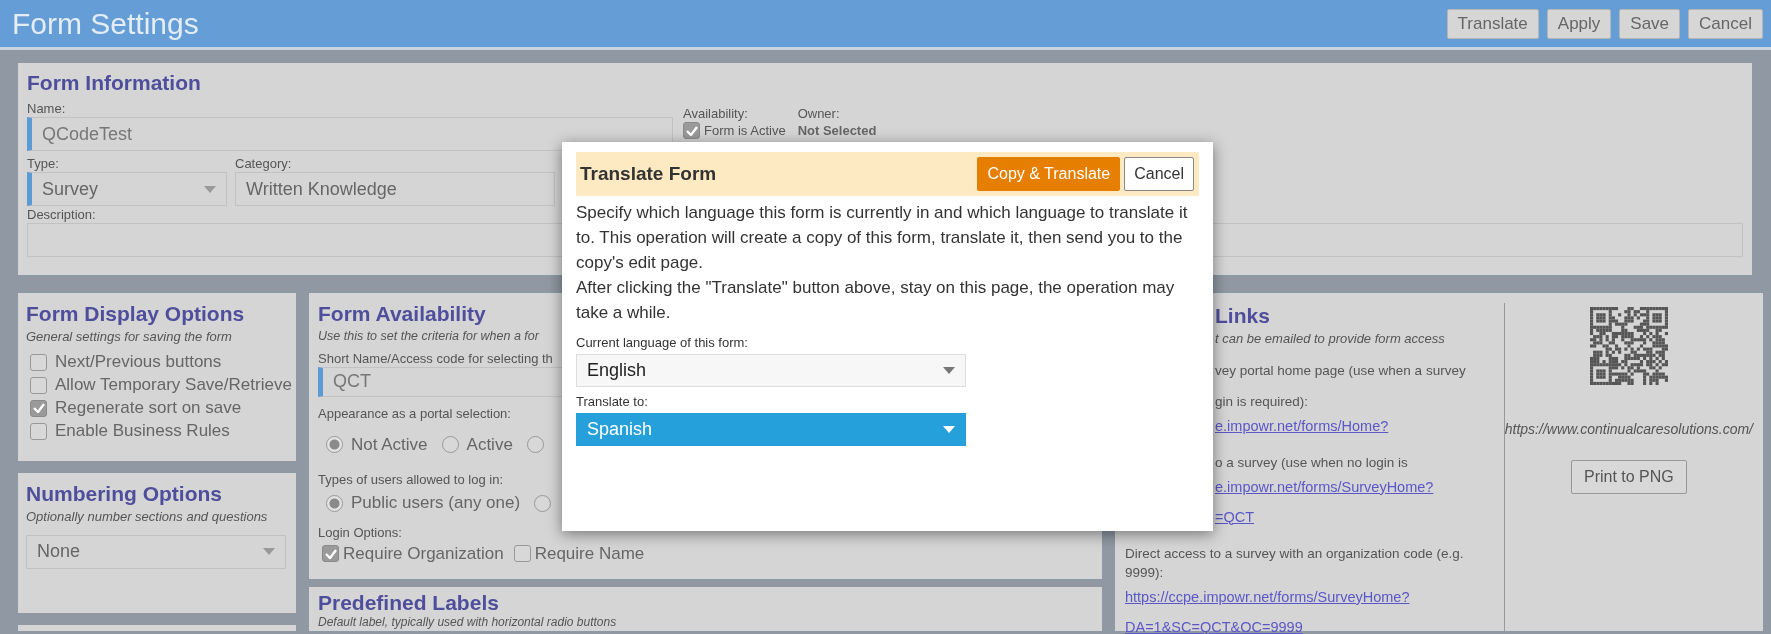 Image resolution: width=1771 pixels, height=634 pixels. I want to click on field-label: Short Name/Access code for selecting th, so click(435, 358).